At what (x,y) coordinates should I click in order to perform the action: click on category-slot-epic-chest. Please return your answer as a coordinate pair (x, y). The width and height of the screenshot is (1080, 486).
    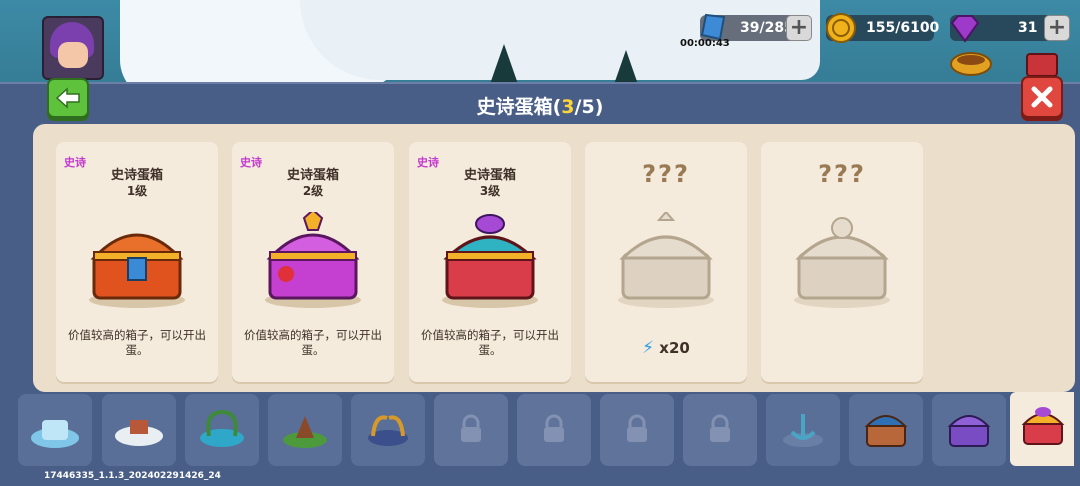
    Looking at the image, I should click on (1042, 429).